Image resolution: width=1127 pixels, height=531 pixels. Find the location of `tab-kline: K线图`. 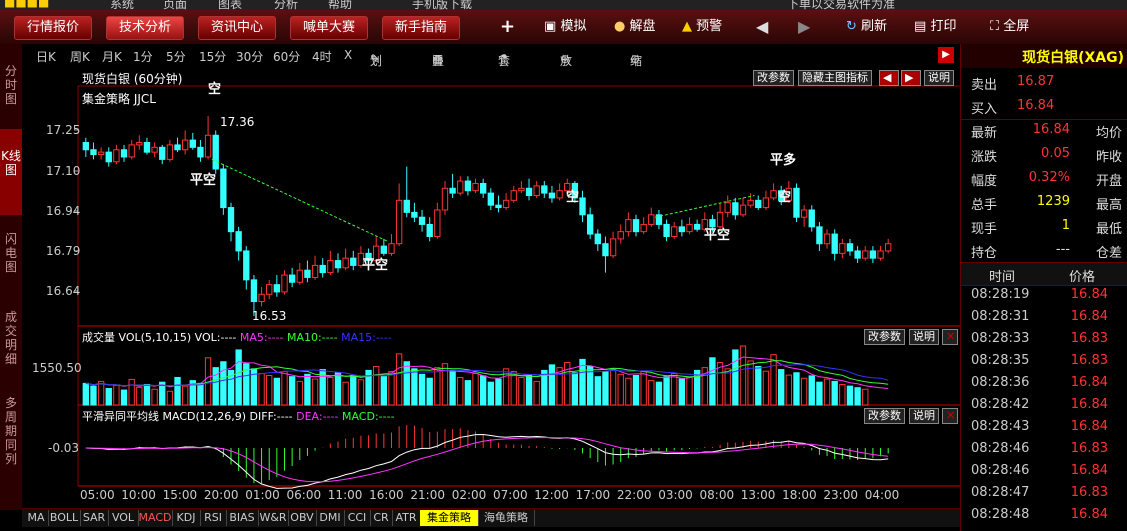

tab-kline: K线图 is located at coordinates (11, 172).